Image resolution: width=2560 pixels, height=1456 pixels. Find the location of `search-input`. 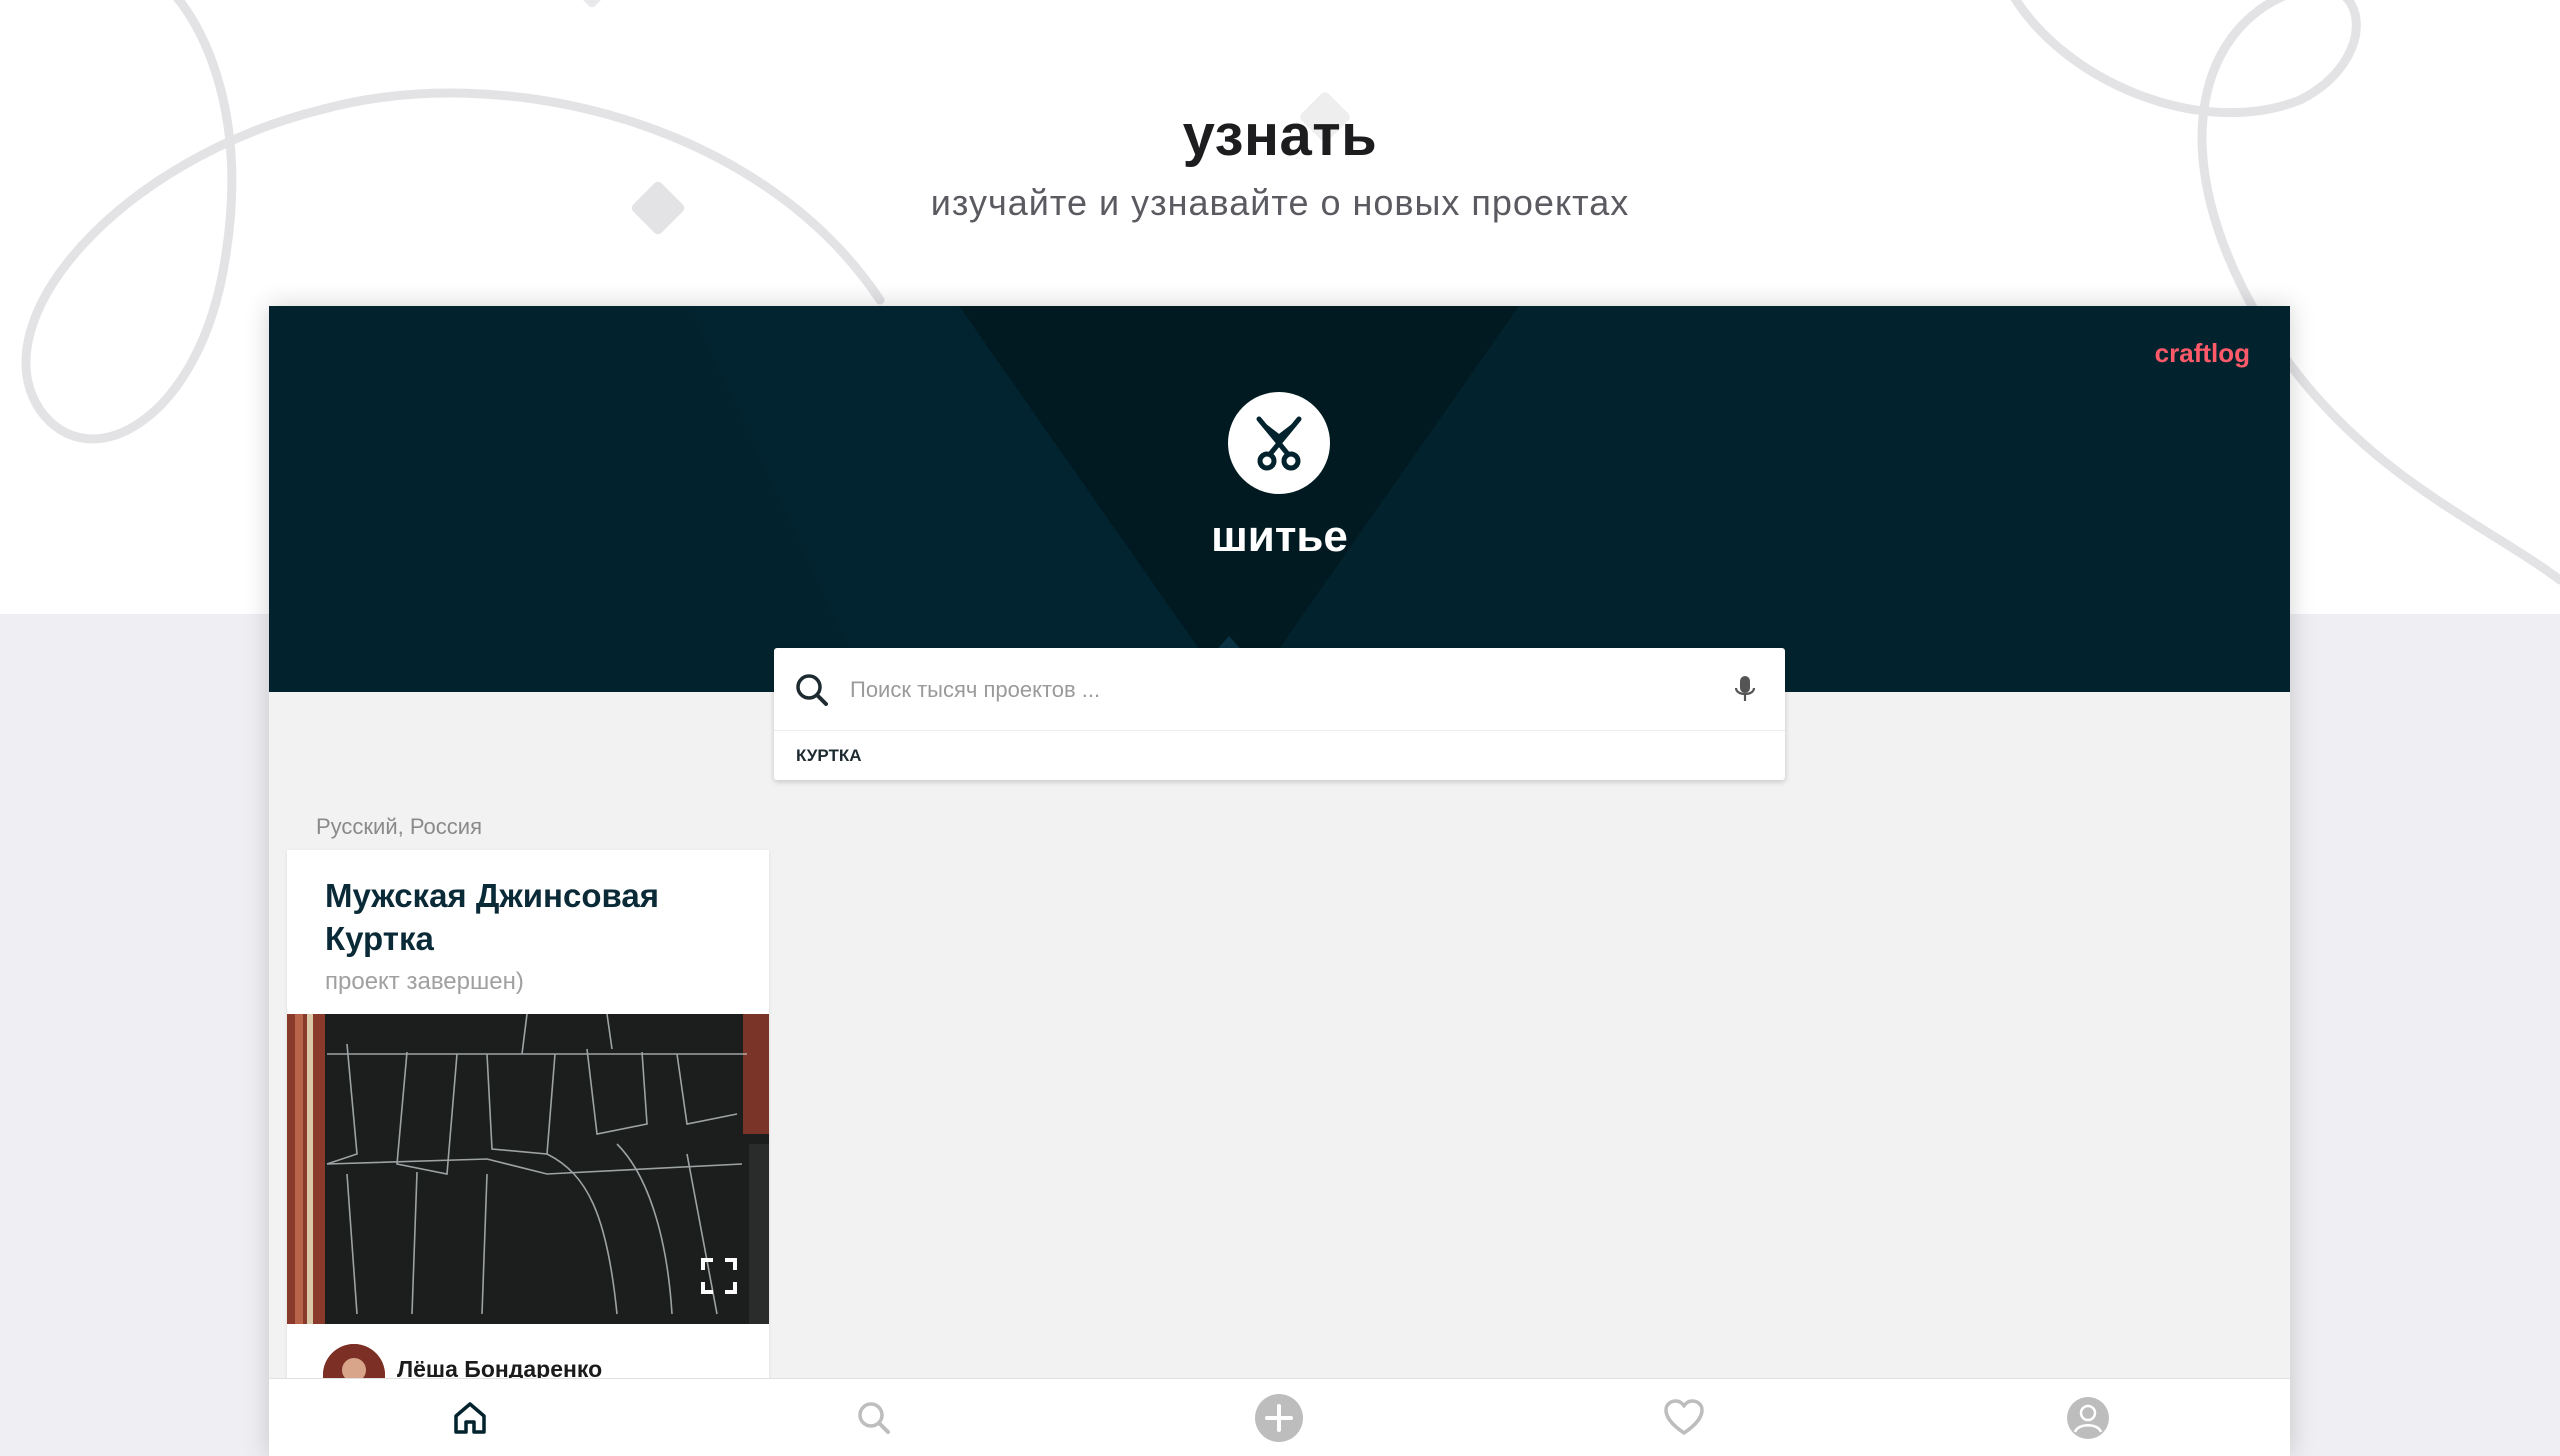

search-input is located at coordinates (1280, 690).